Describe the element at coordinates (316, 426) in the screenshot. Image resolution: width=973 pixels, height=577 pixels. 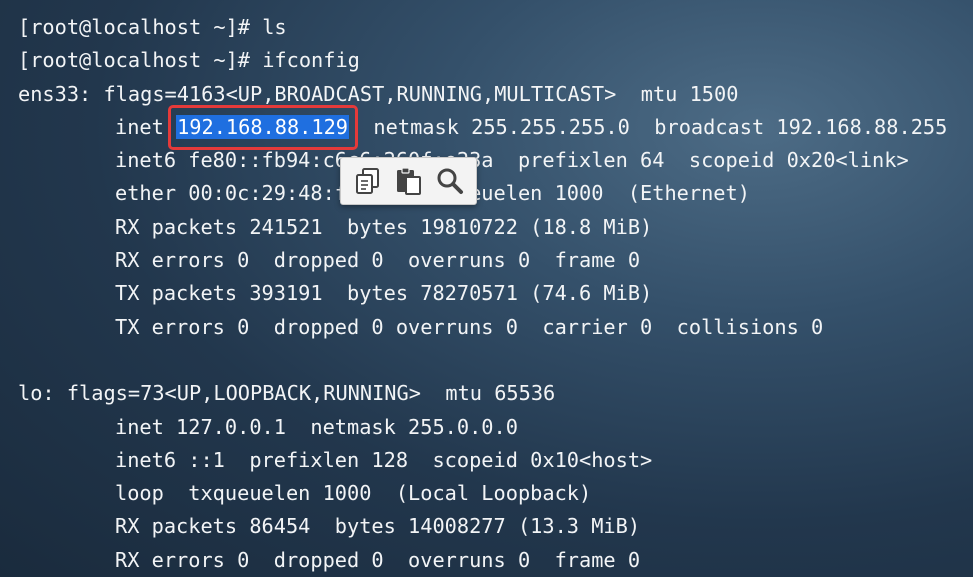
I see `lo-inet-line: inet 127.0.0.1 netmask 255.0.0.0` at that location.